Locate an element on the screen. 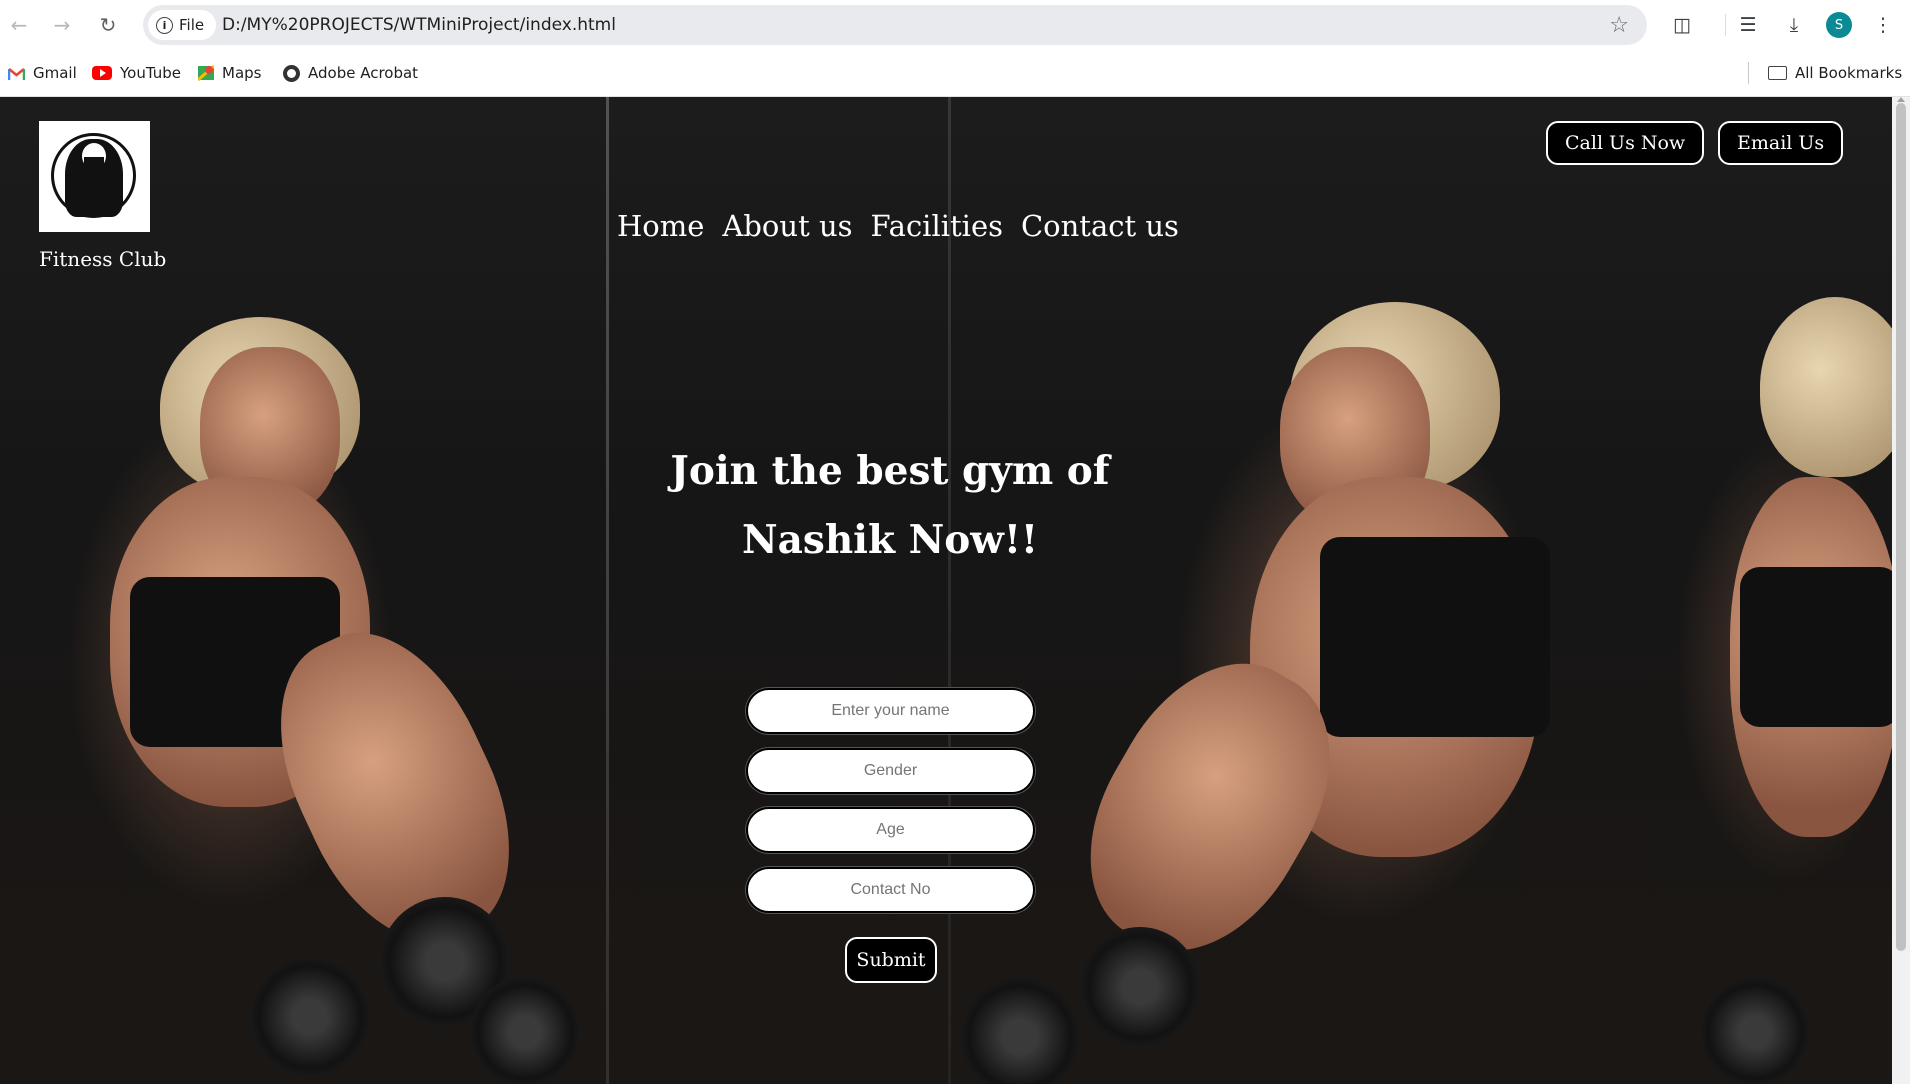 Image resolution: width=1910 pixels, height=1084 pixels. contact-no-input is located at coordinates (890, 890).